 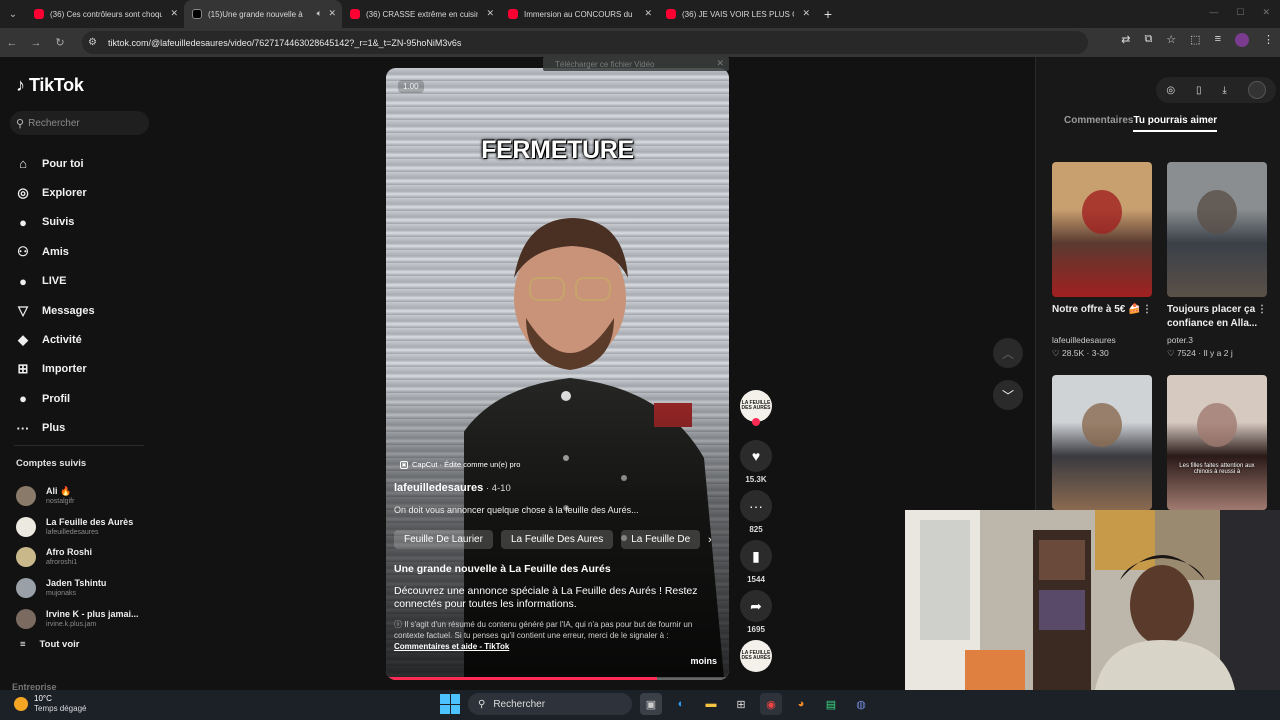 I want to click on card-author: lafeuilledesaures, so click(x=1102, y=340).